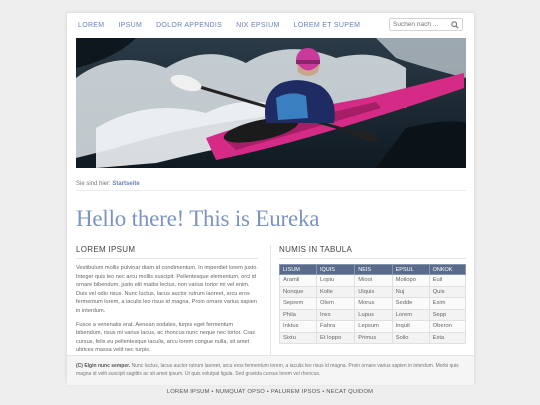 The image size is (540, 405). Describe the element at coordinates (270, 300) in the screenshot. I see `column-divider` at that location.